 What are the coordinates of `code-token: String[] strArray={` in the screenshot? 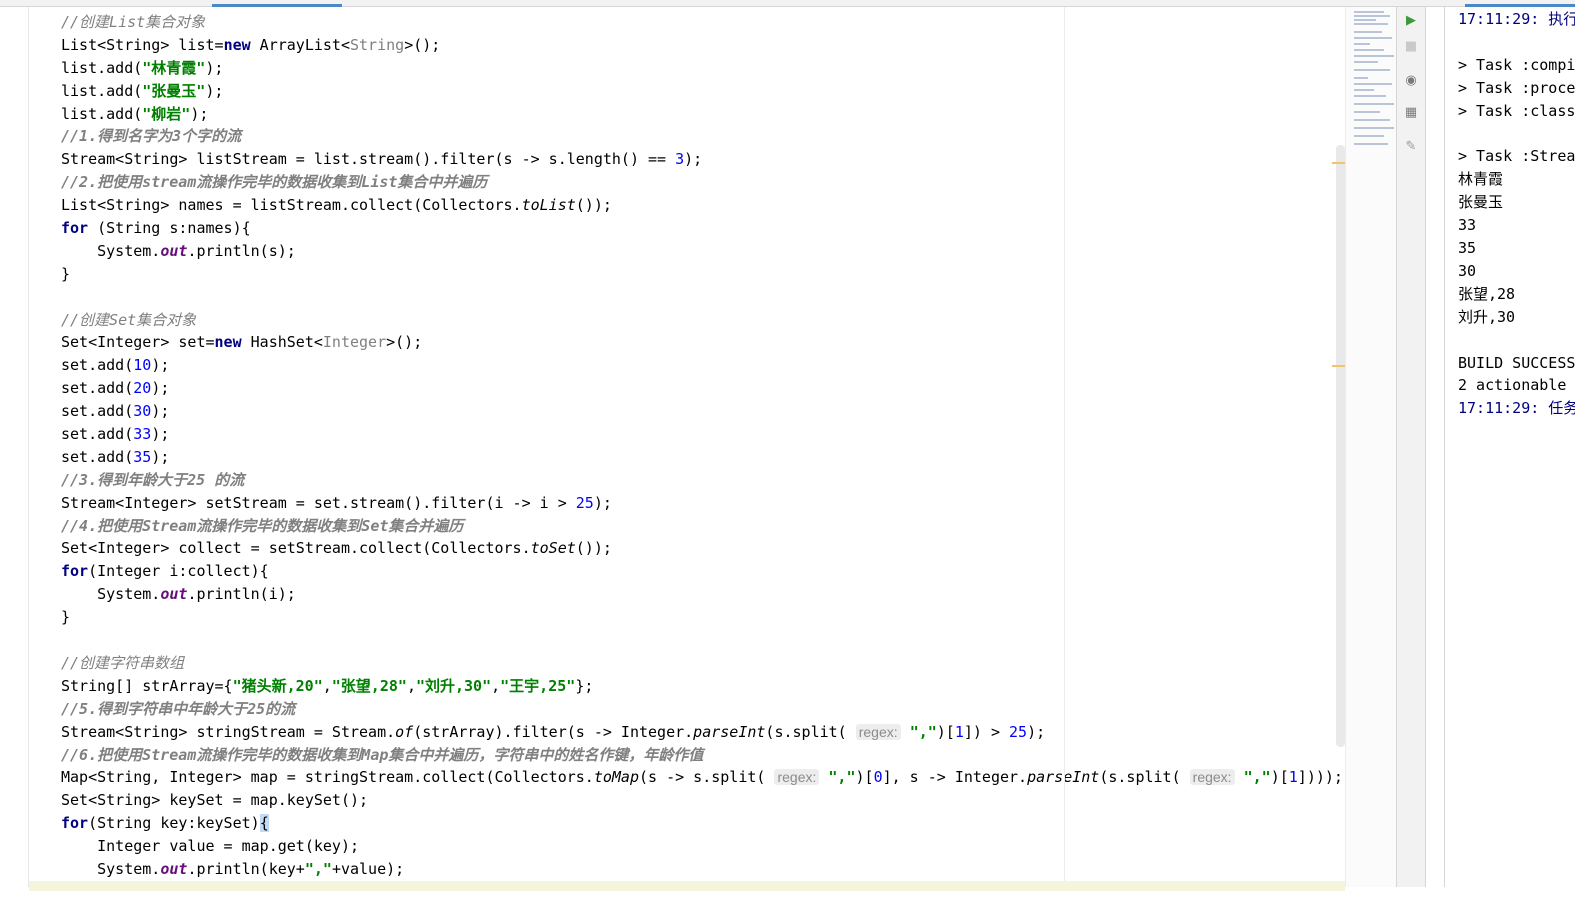 It's located at (147, 685).